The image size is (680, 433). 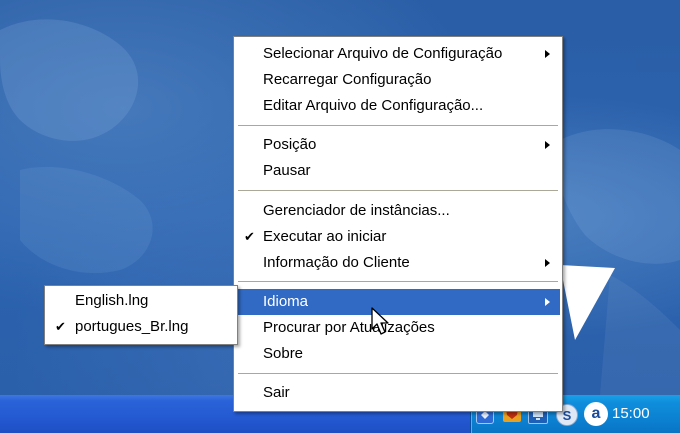 I want to click on menu-item-position: Posição, so click(x=398, y=145).